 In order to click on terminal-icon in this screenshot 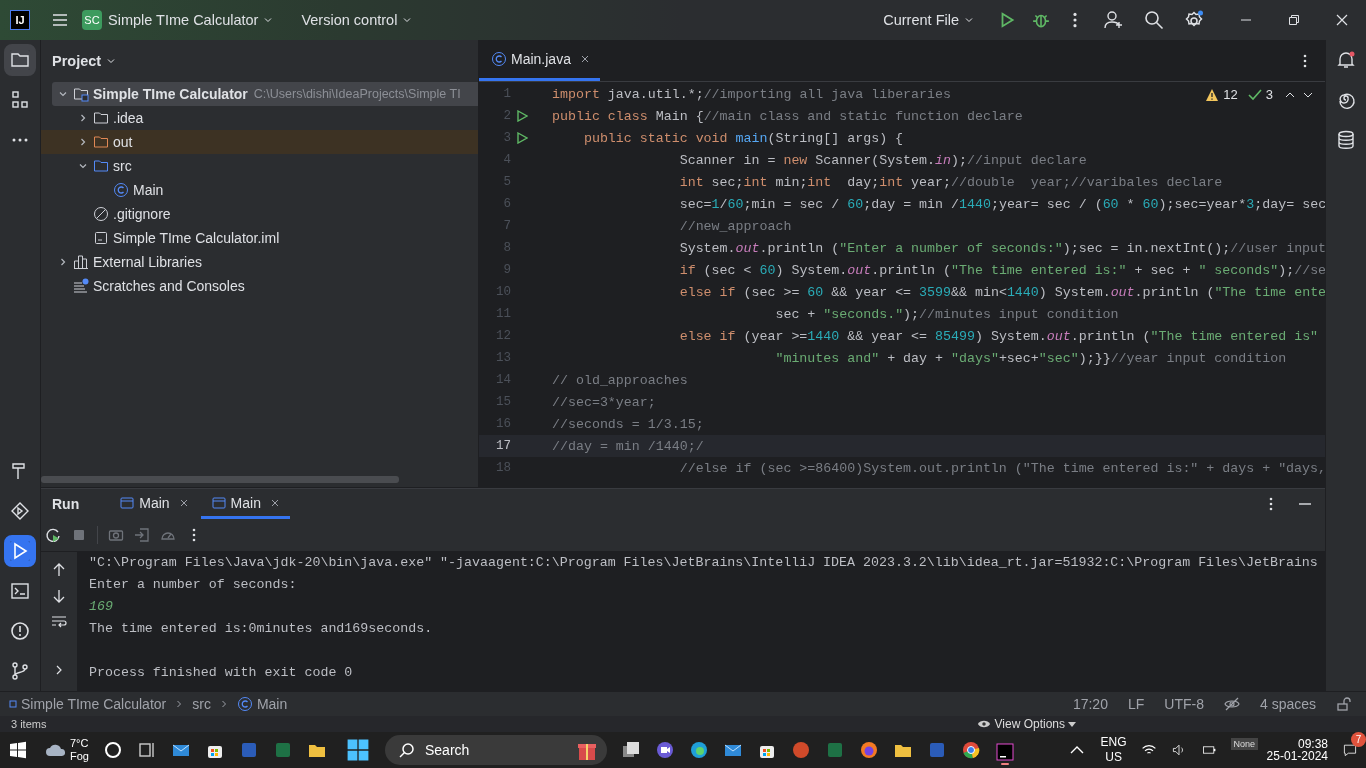, I will do `click(20, 591)`.